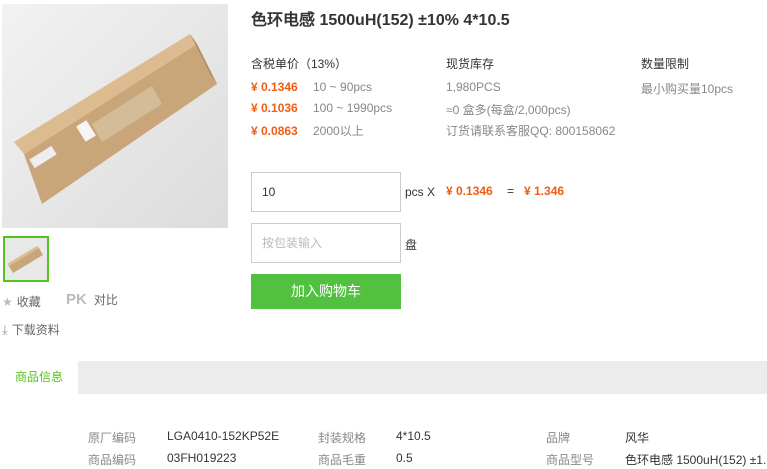 This screenshot has width=767, height=469. What do you see at coordinates (338, 131) in the screenshot?
I see `tier-range: 2000以上` at bounding box center [338, 131].